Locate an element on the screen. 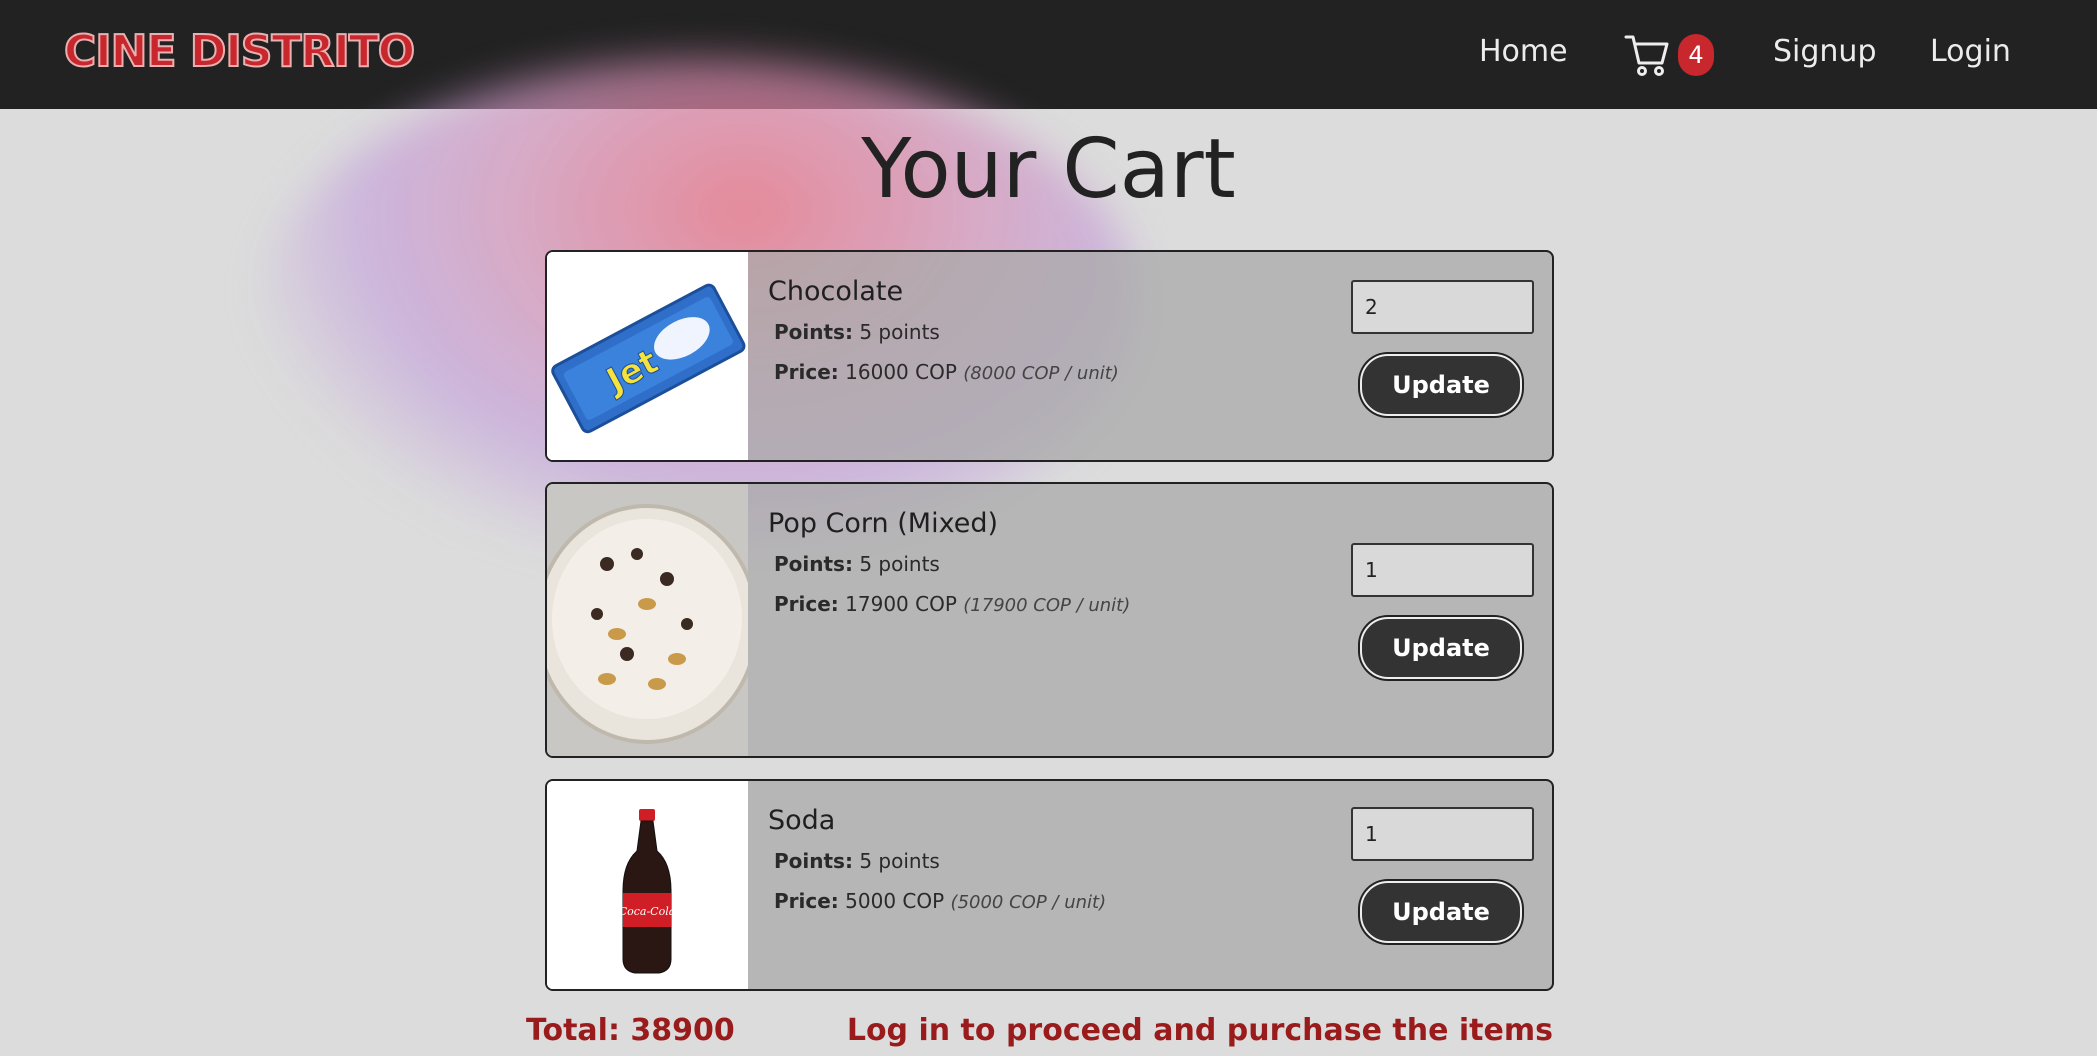 Image resolution: width=2097 pixels, height=1056 pixels. unit-price: (5000 COP / unit) is located at coordinates (1028, 902).